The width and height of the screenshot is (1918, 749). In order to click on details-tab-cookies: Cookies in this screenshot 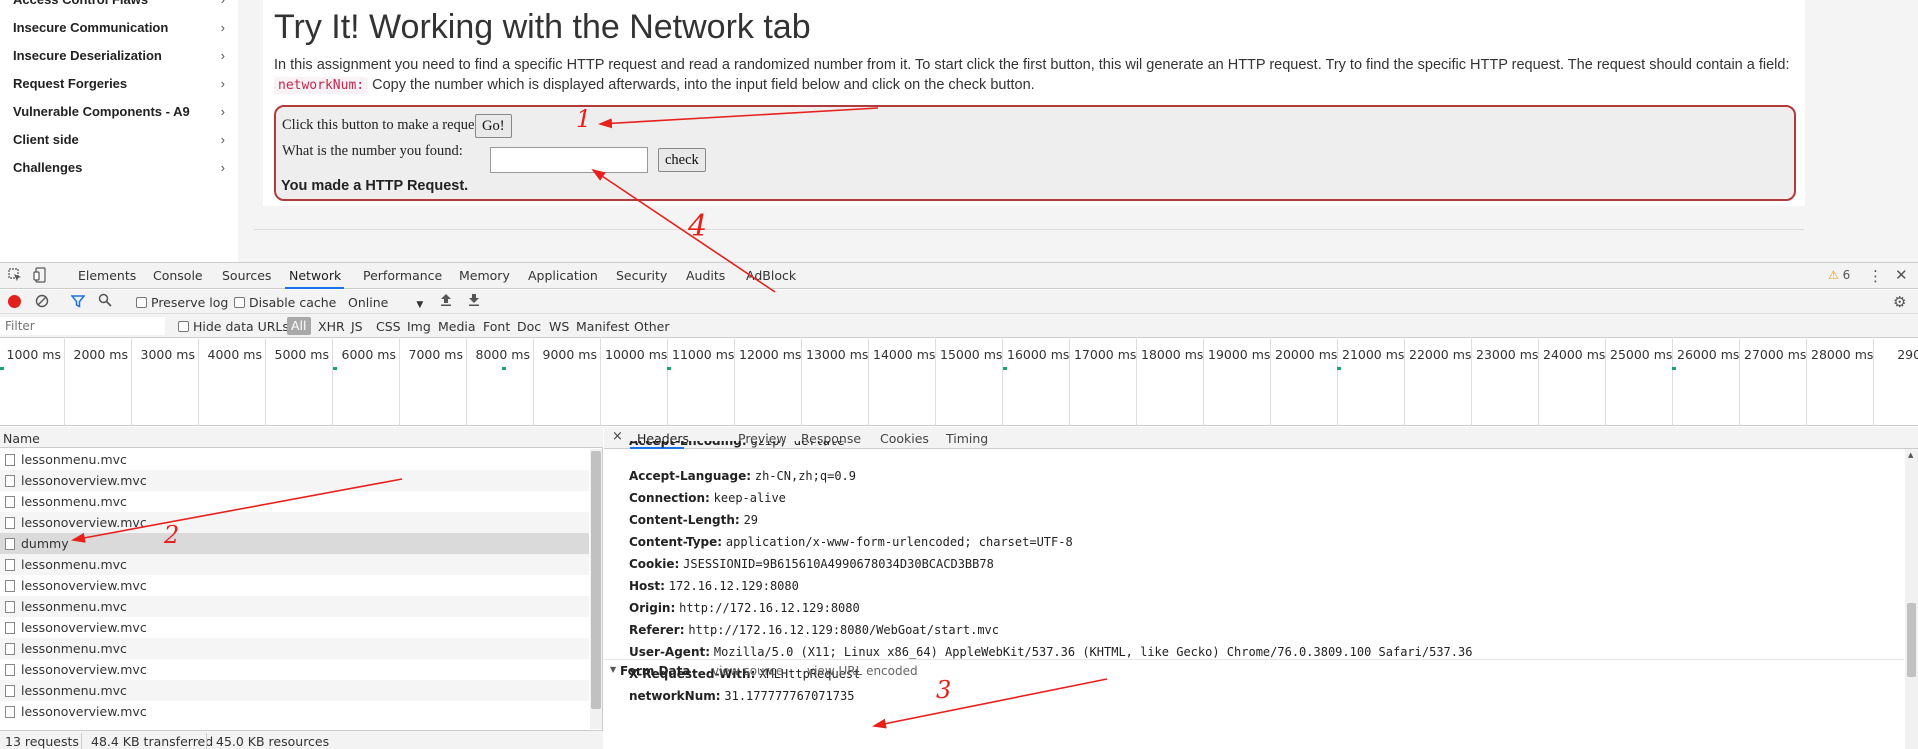, I will do `click(904, 438)`.